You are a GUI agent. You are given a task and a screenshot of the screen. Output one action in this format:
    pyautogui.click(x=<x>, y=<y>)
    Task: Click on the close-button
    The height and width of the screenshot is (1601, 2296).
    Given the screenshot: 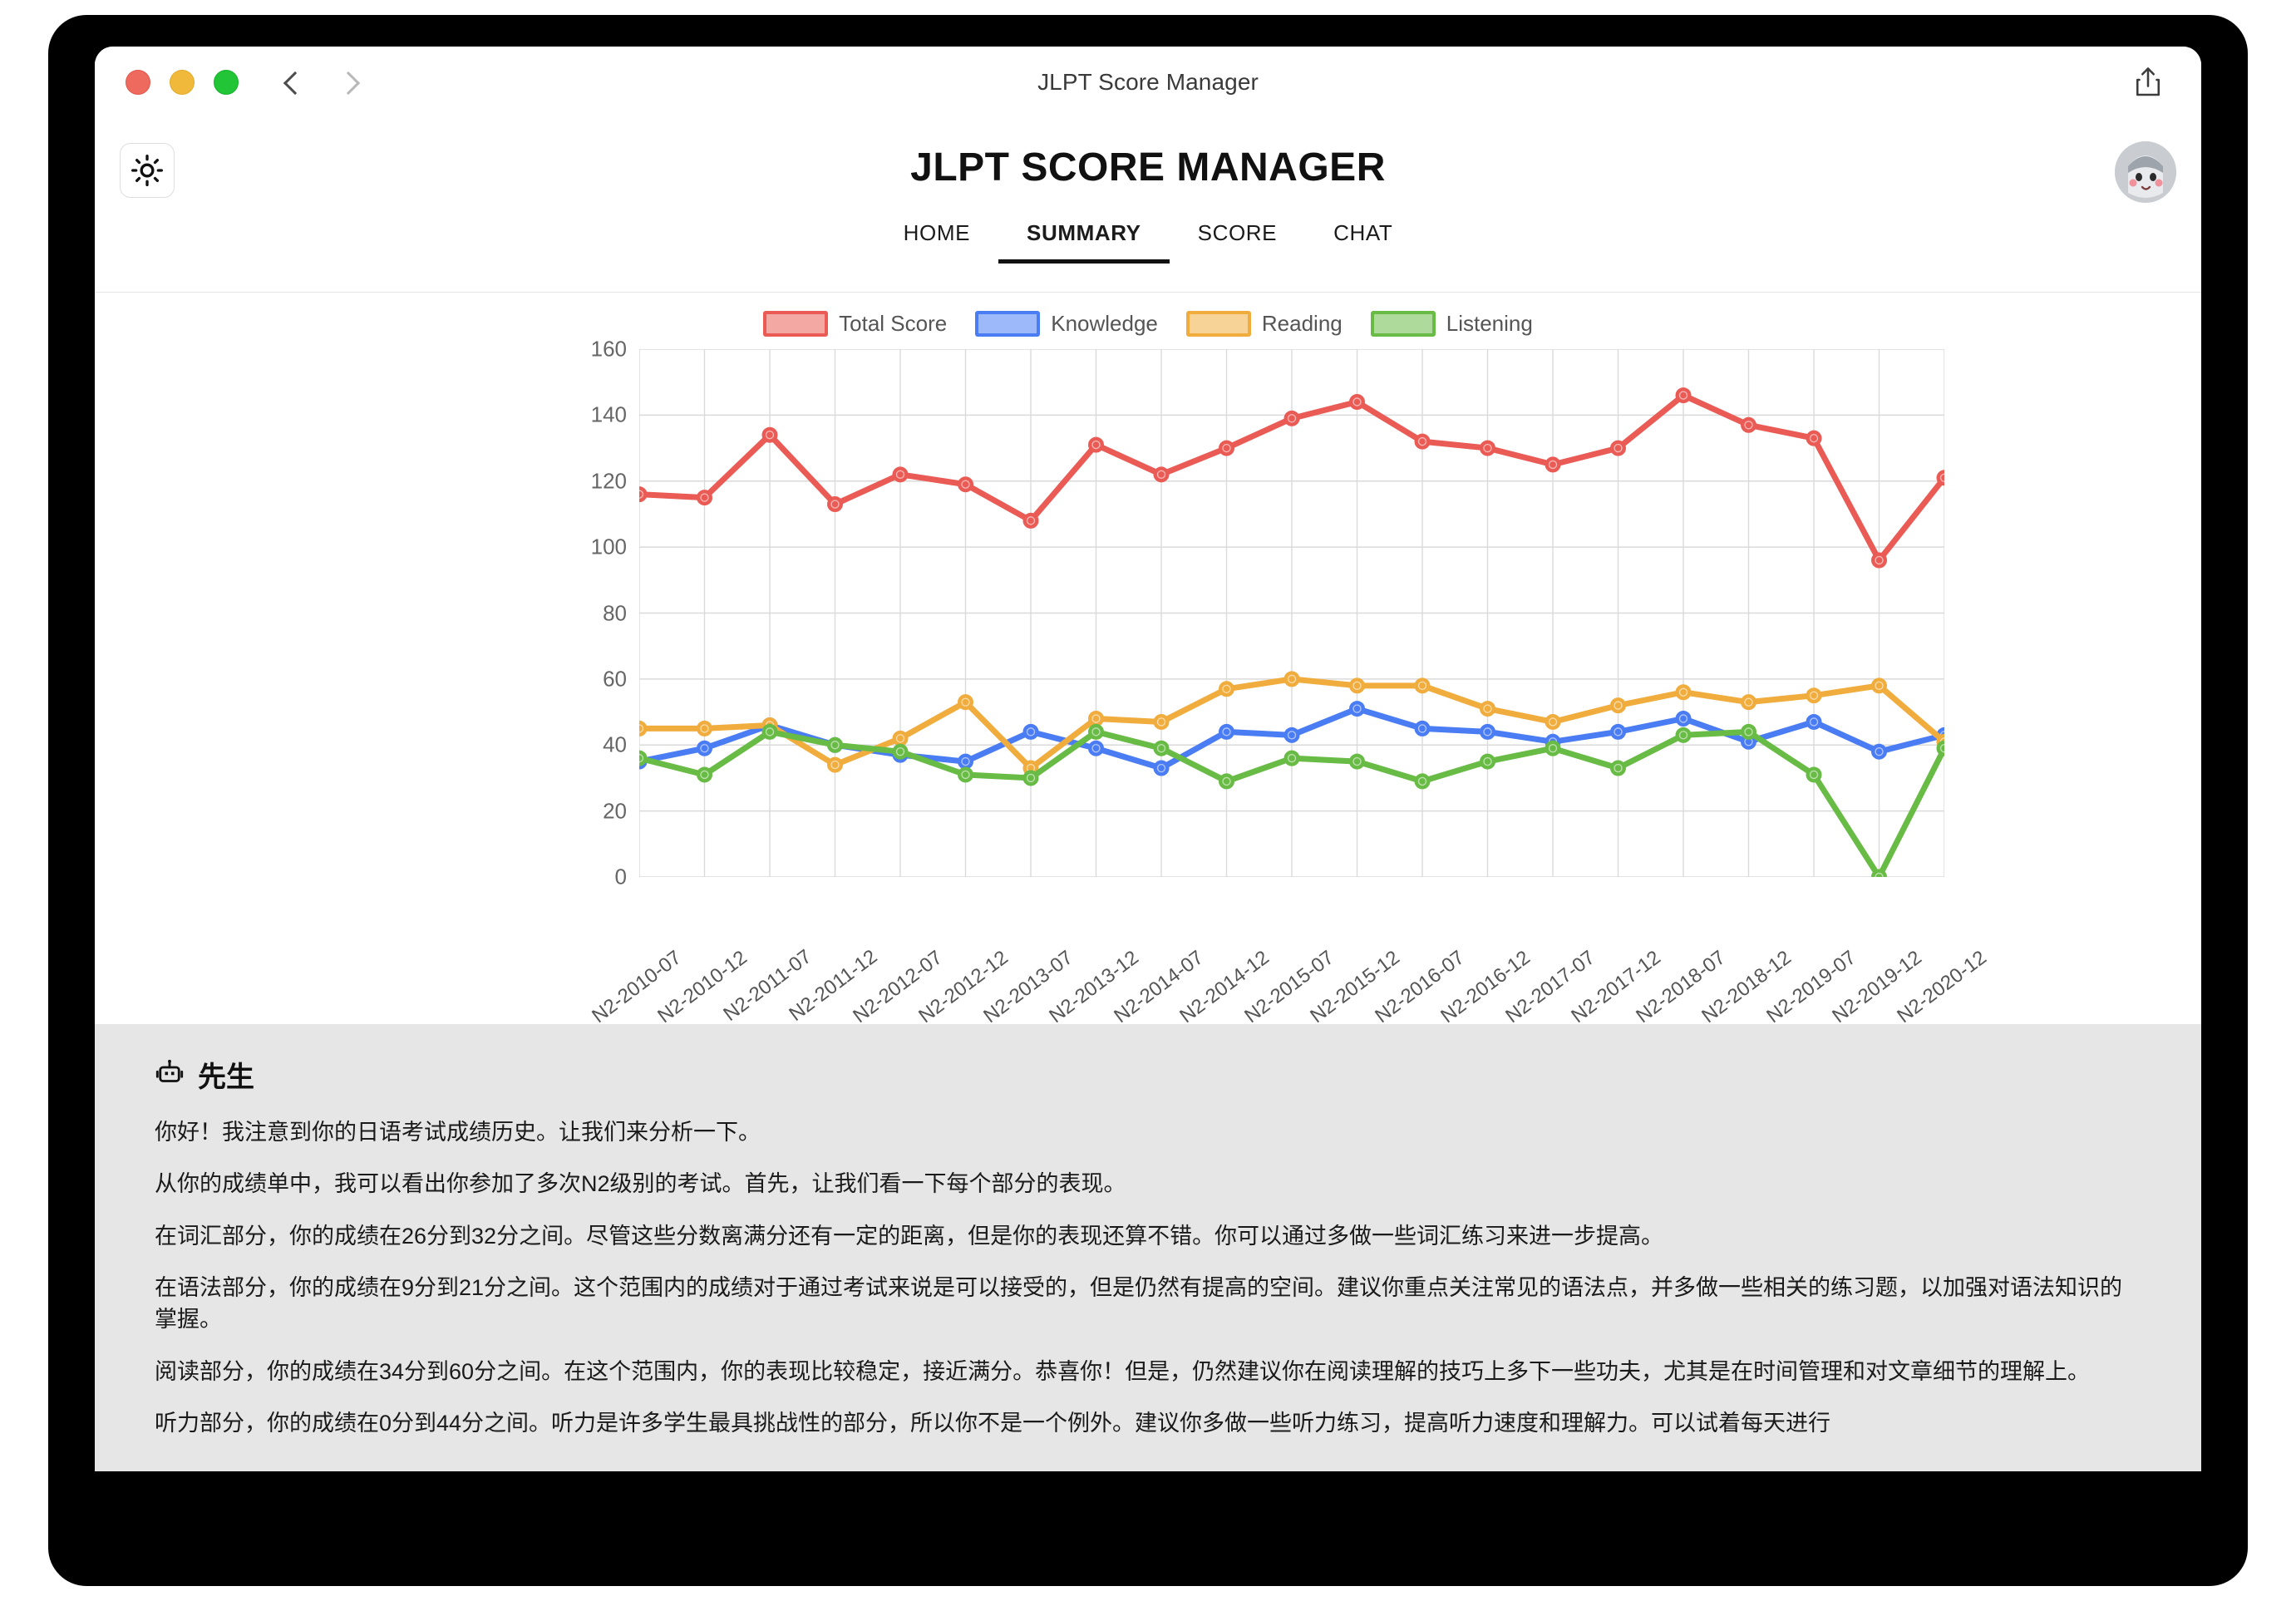 What is the action you would take?
    pyautogui.click(x=138, y=82)
    